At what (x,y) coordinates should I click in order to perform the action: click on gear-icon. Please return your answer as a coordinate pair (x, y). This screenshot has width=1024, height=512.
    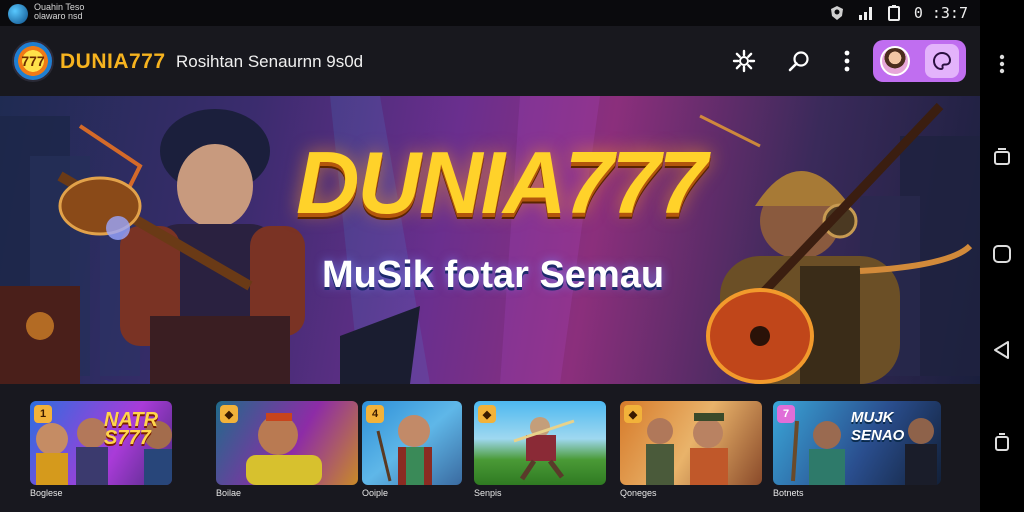
    Looking at the image, I should click on (744, 61).